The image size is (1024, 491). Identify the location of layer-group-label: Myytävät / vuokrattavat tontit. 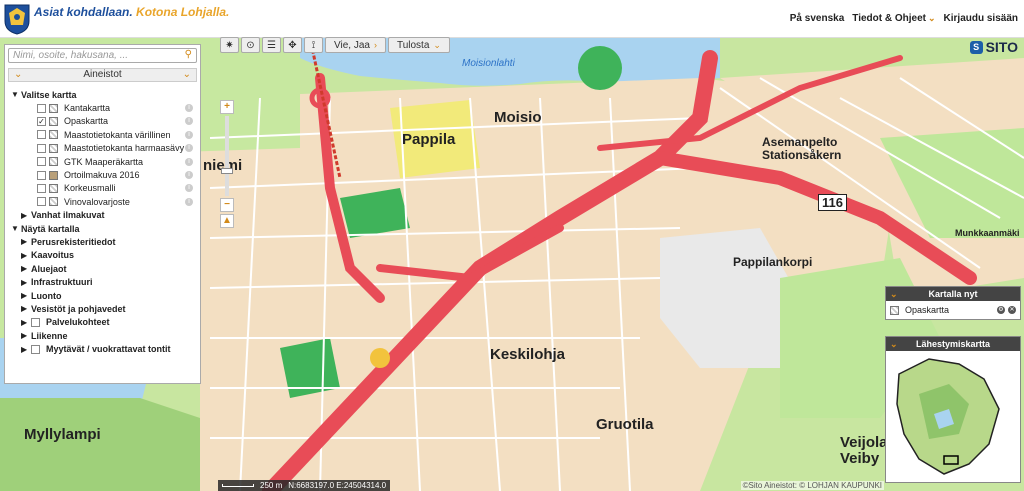
(108, 349).